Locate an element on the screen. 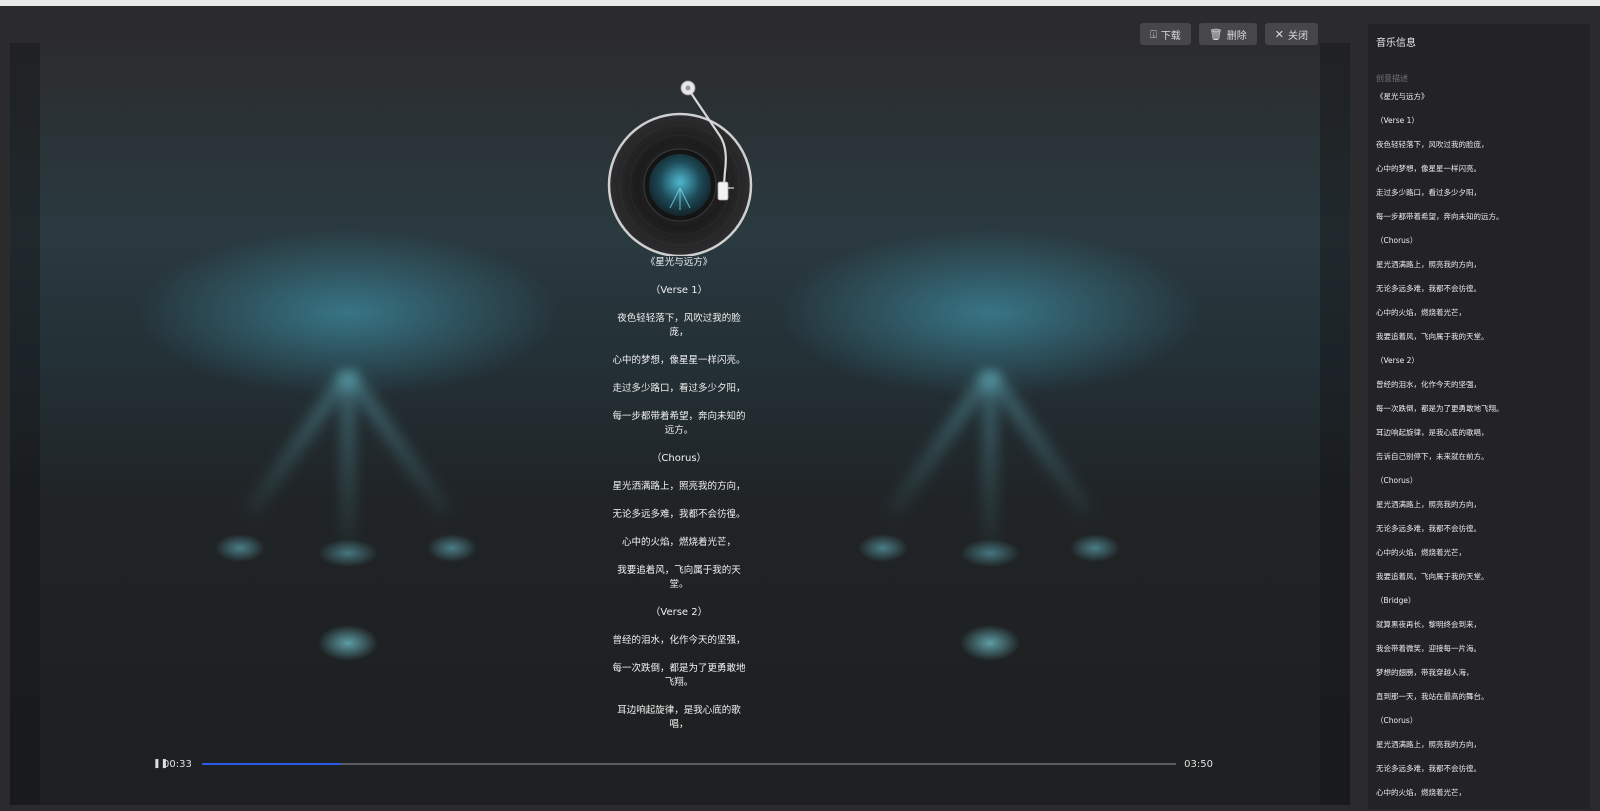  lyric-line: 曾经的泪水，化作今天的坚强， is located at coordinates (679, 640).